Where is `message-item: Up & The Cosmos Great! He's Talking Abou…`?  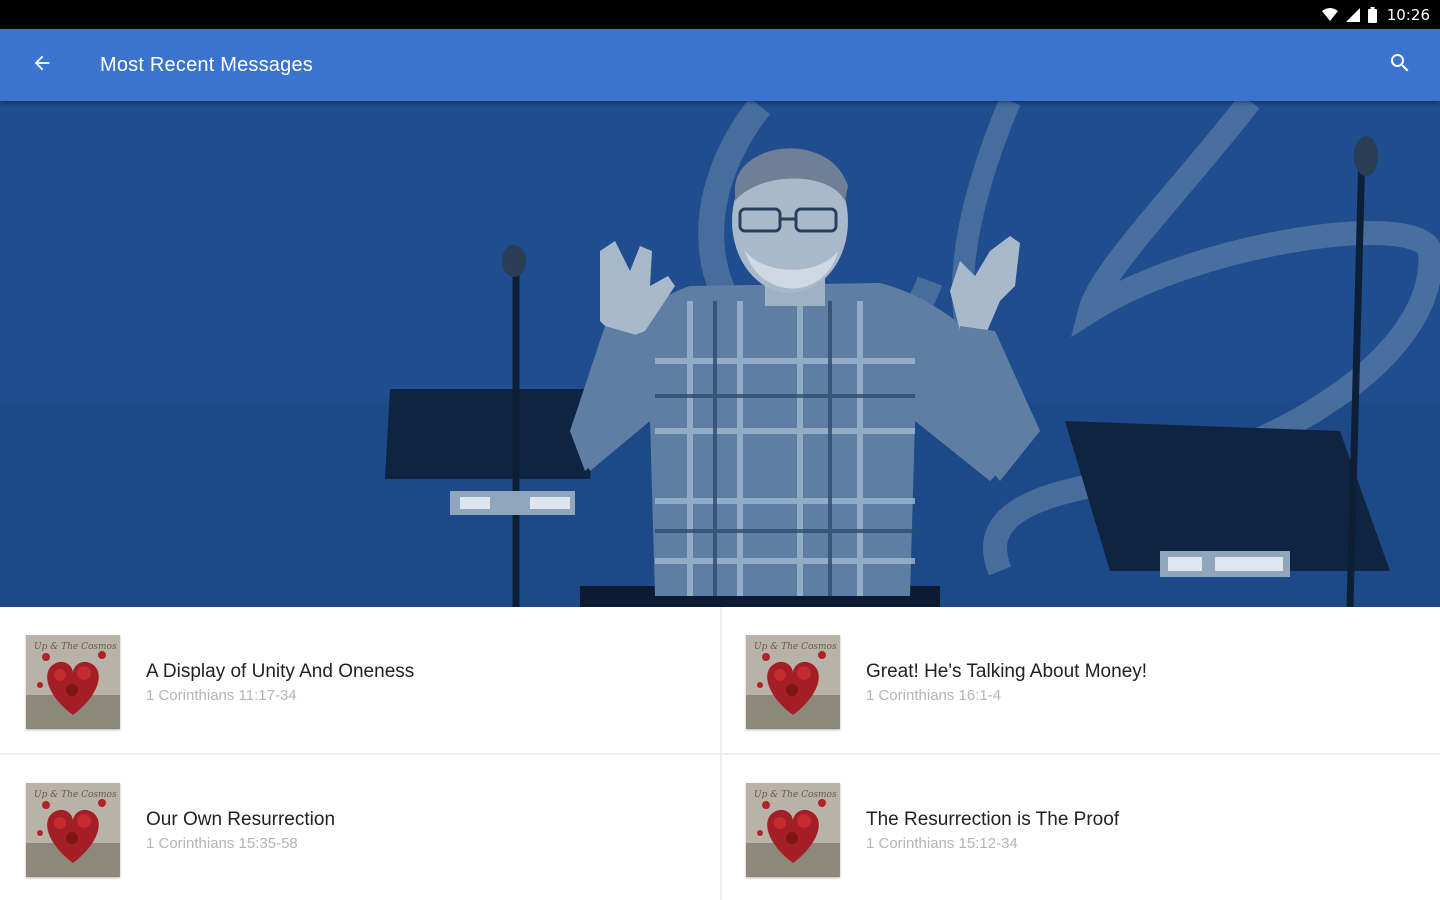
message-item: Up & The Cosmos Great! He's Talking Abou… is located at coordinates (1081, 680).